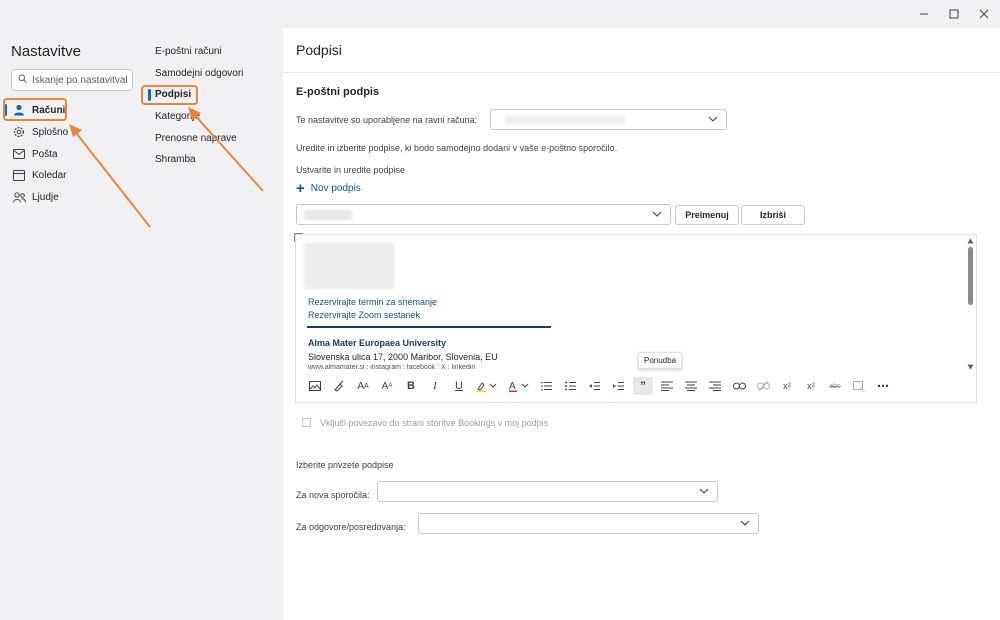 The height and width of the screenshot is (620, 1000). What do you see at coordinates (315, 386) in the screenshot?
I see `insert-picture-icon` at bounding box center [315, 386].